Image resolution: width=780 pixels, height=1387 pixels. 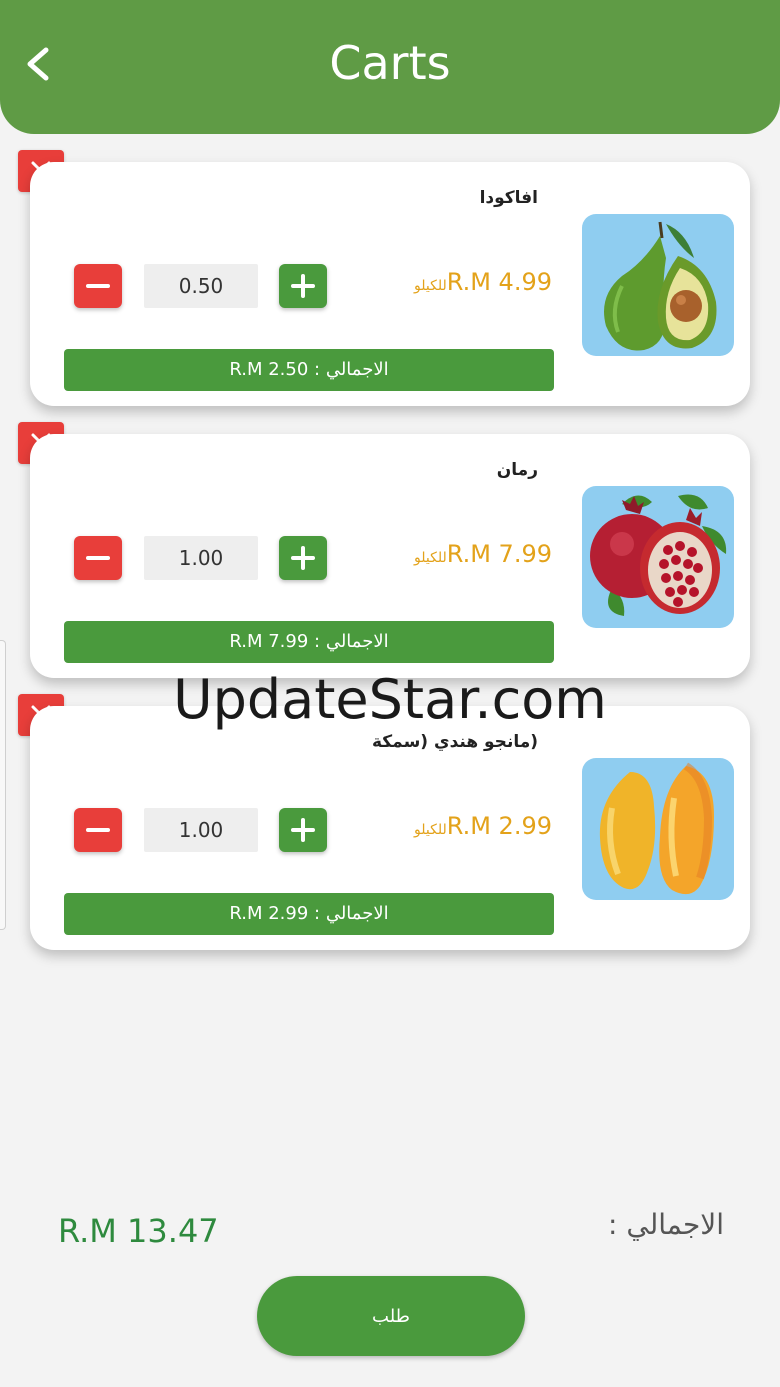 What do you see at coordinates (309, 914) in the screenshot?
I see `item-total: الاجمالي : R.M 2.99` at bounding box center [309, 914].